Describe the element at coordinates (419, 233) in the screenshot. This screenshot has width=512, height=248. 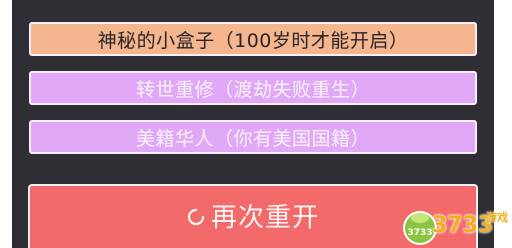
I see `svg-text: 3733` at that location.